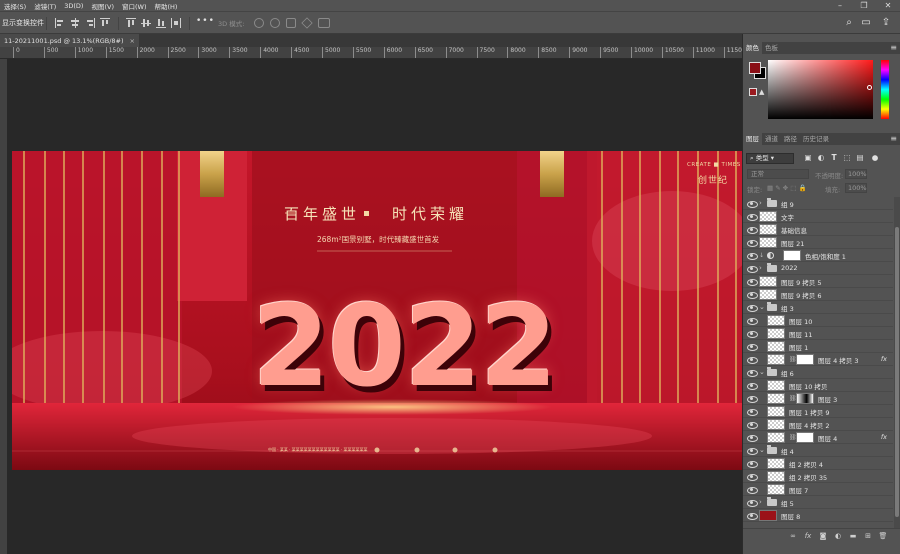  What do you see at coordinates (818, 307) in the screenshot?
I see `layer-group-row: ⌄ 组 3` at bounding box center [818, 307].